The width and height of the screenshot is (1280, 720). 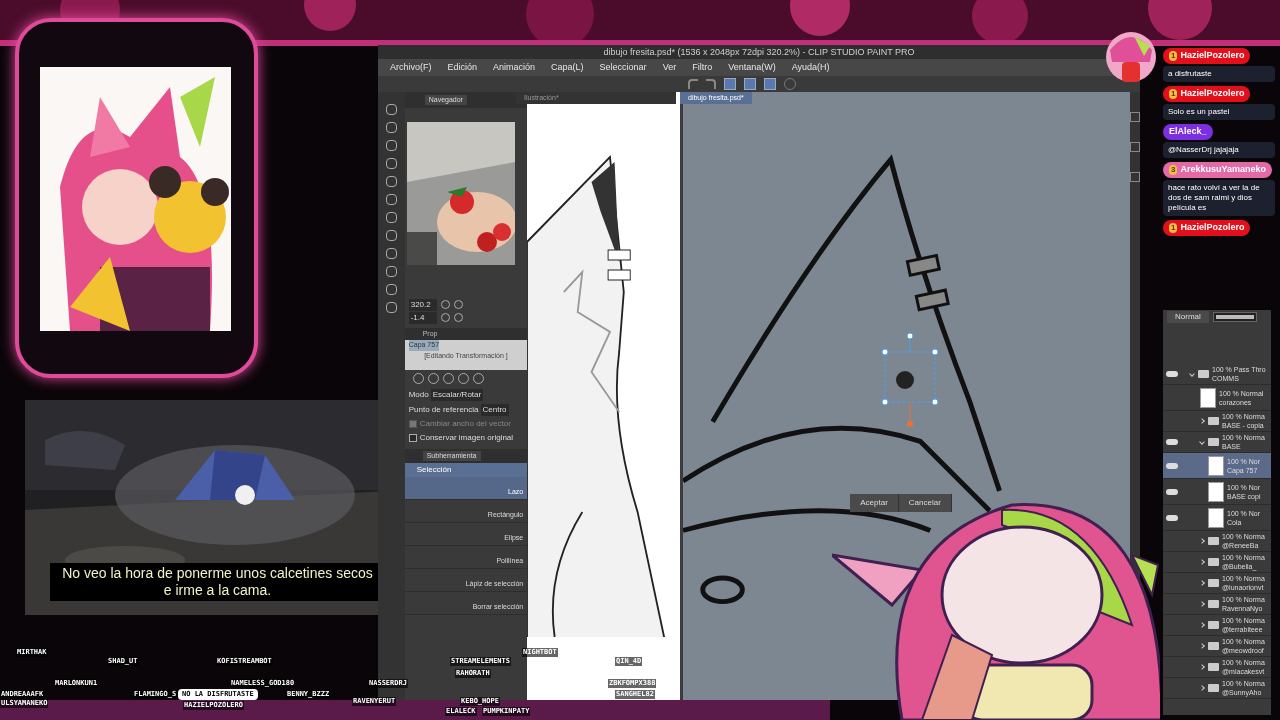 What do you see at coordinates (457, 394) in the screenshot?
I see `dropdown: Escalar/Rotar` at bounding box center [457, 394].